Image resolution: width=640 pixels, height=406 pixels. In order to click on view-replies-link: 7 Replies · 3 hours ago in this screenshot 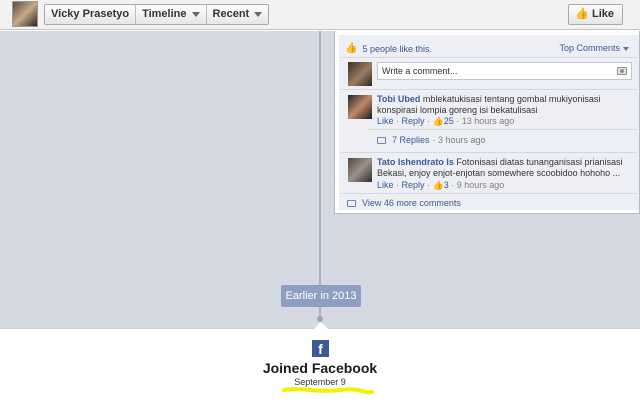, I will do `click(431, 140)`.